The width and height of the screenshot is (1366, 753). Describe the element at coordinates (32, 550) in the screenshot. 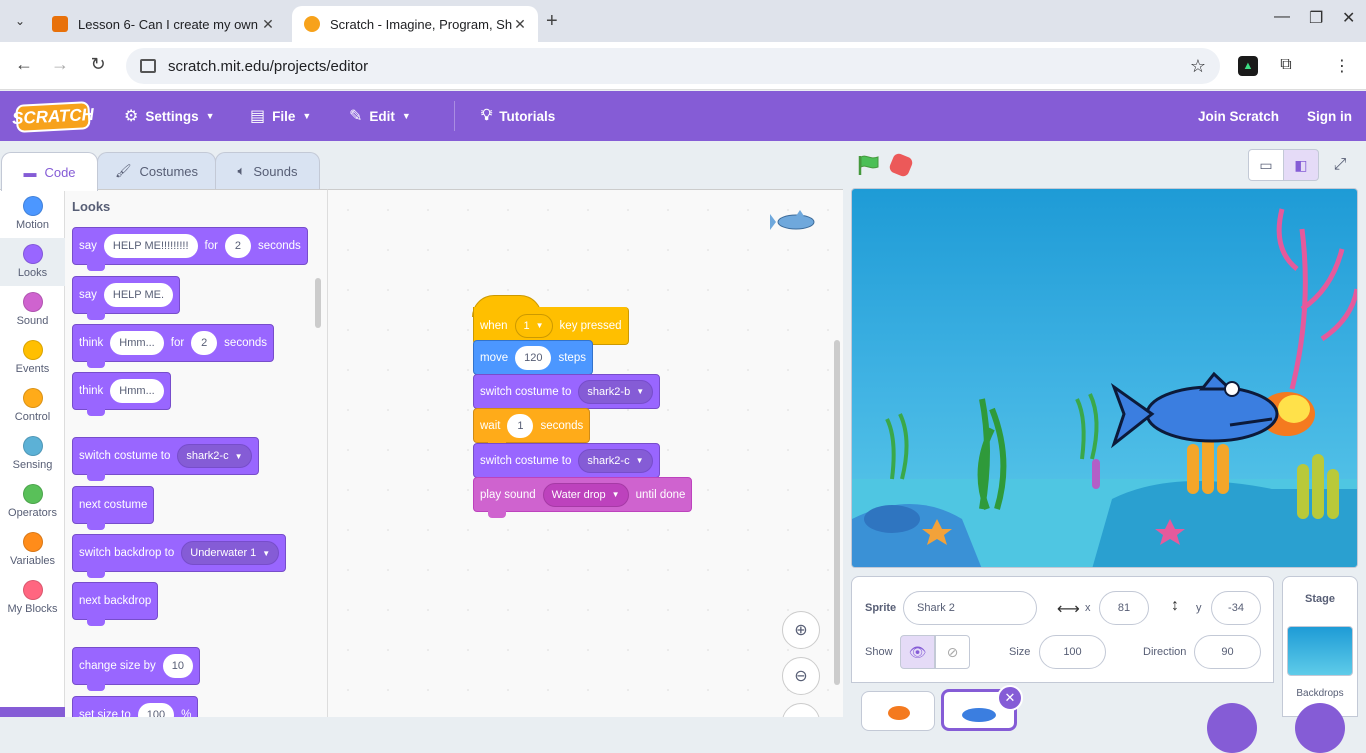

I see `category-variables: Variables` at that location.